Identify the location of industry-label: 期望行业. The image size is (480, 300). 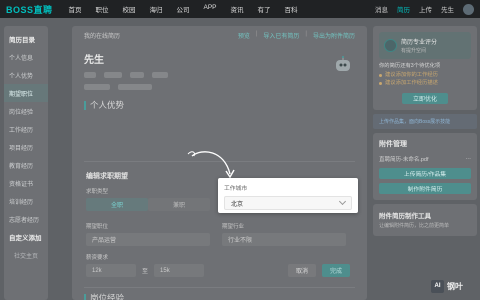
(233, 227).